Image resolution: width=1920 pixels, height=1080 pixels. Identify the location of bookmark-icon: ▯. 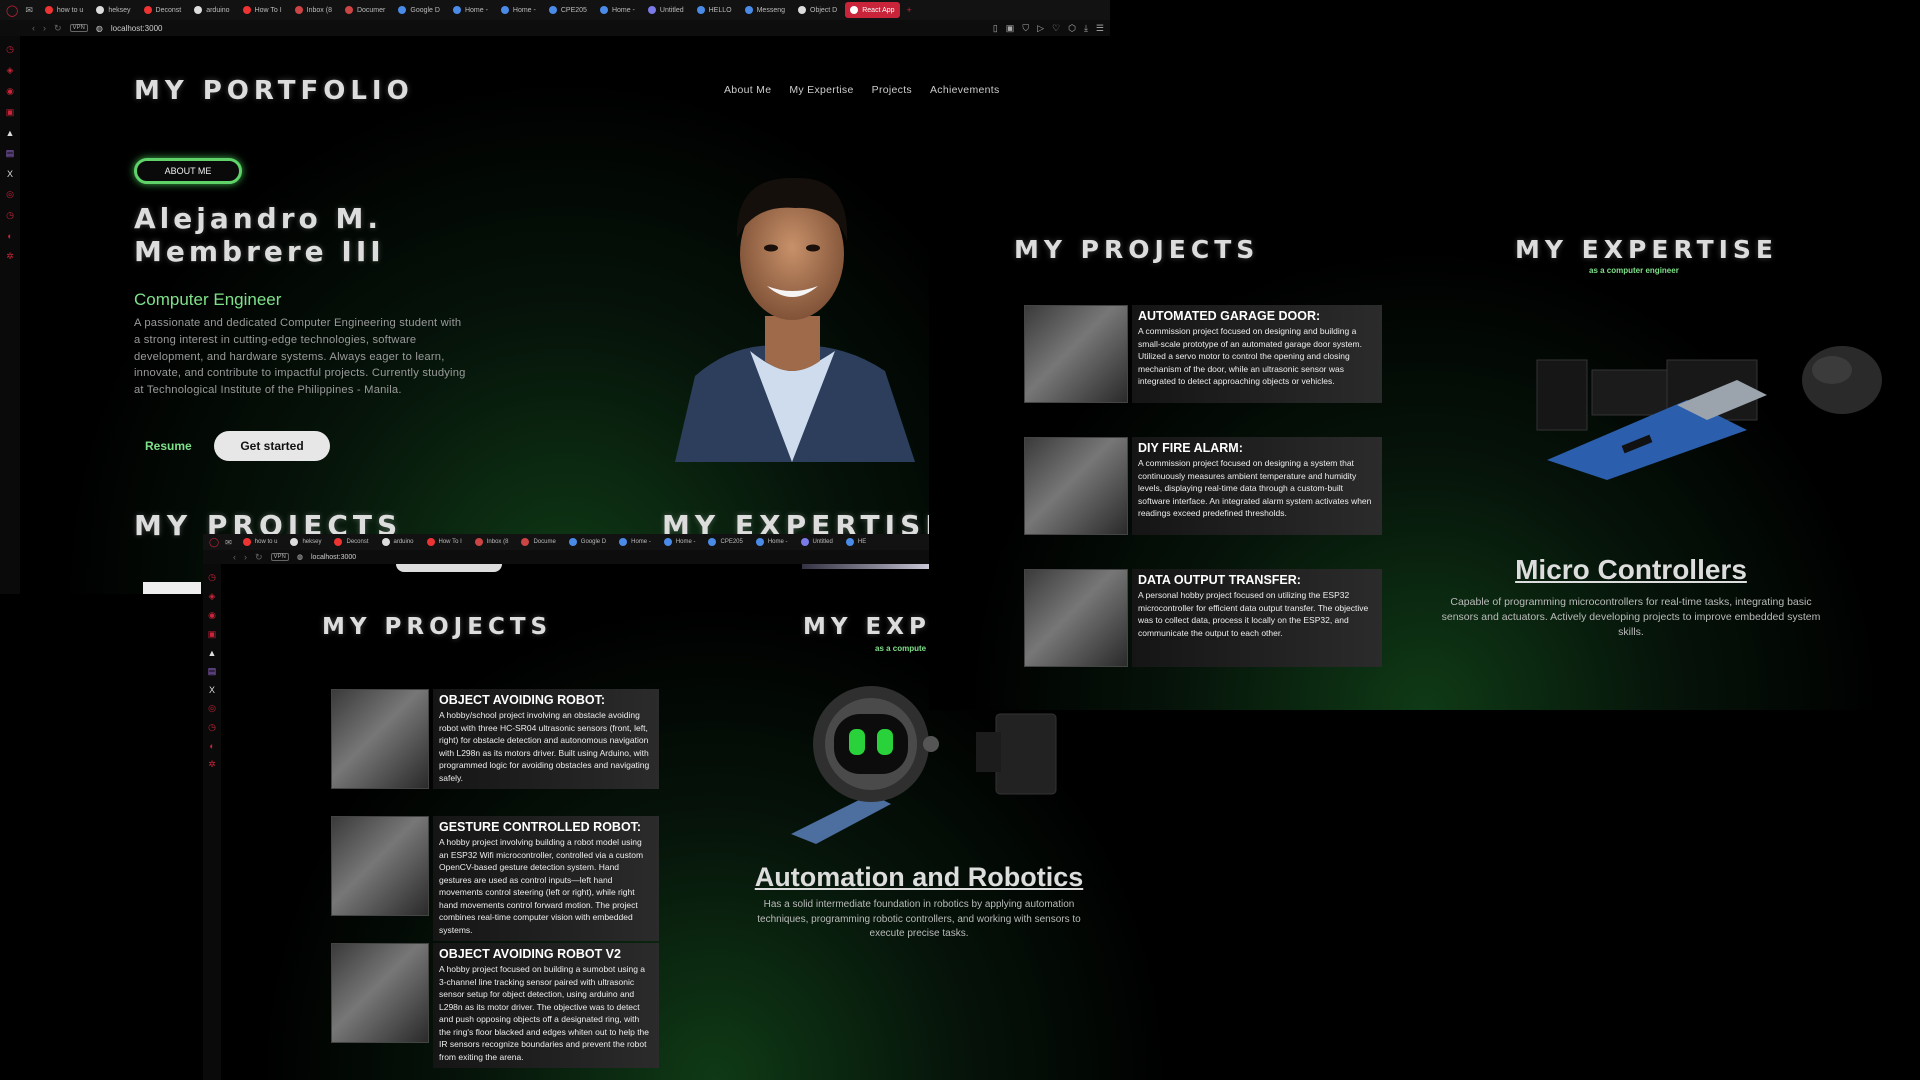
(995, 28).